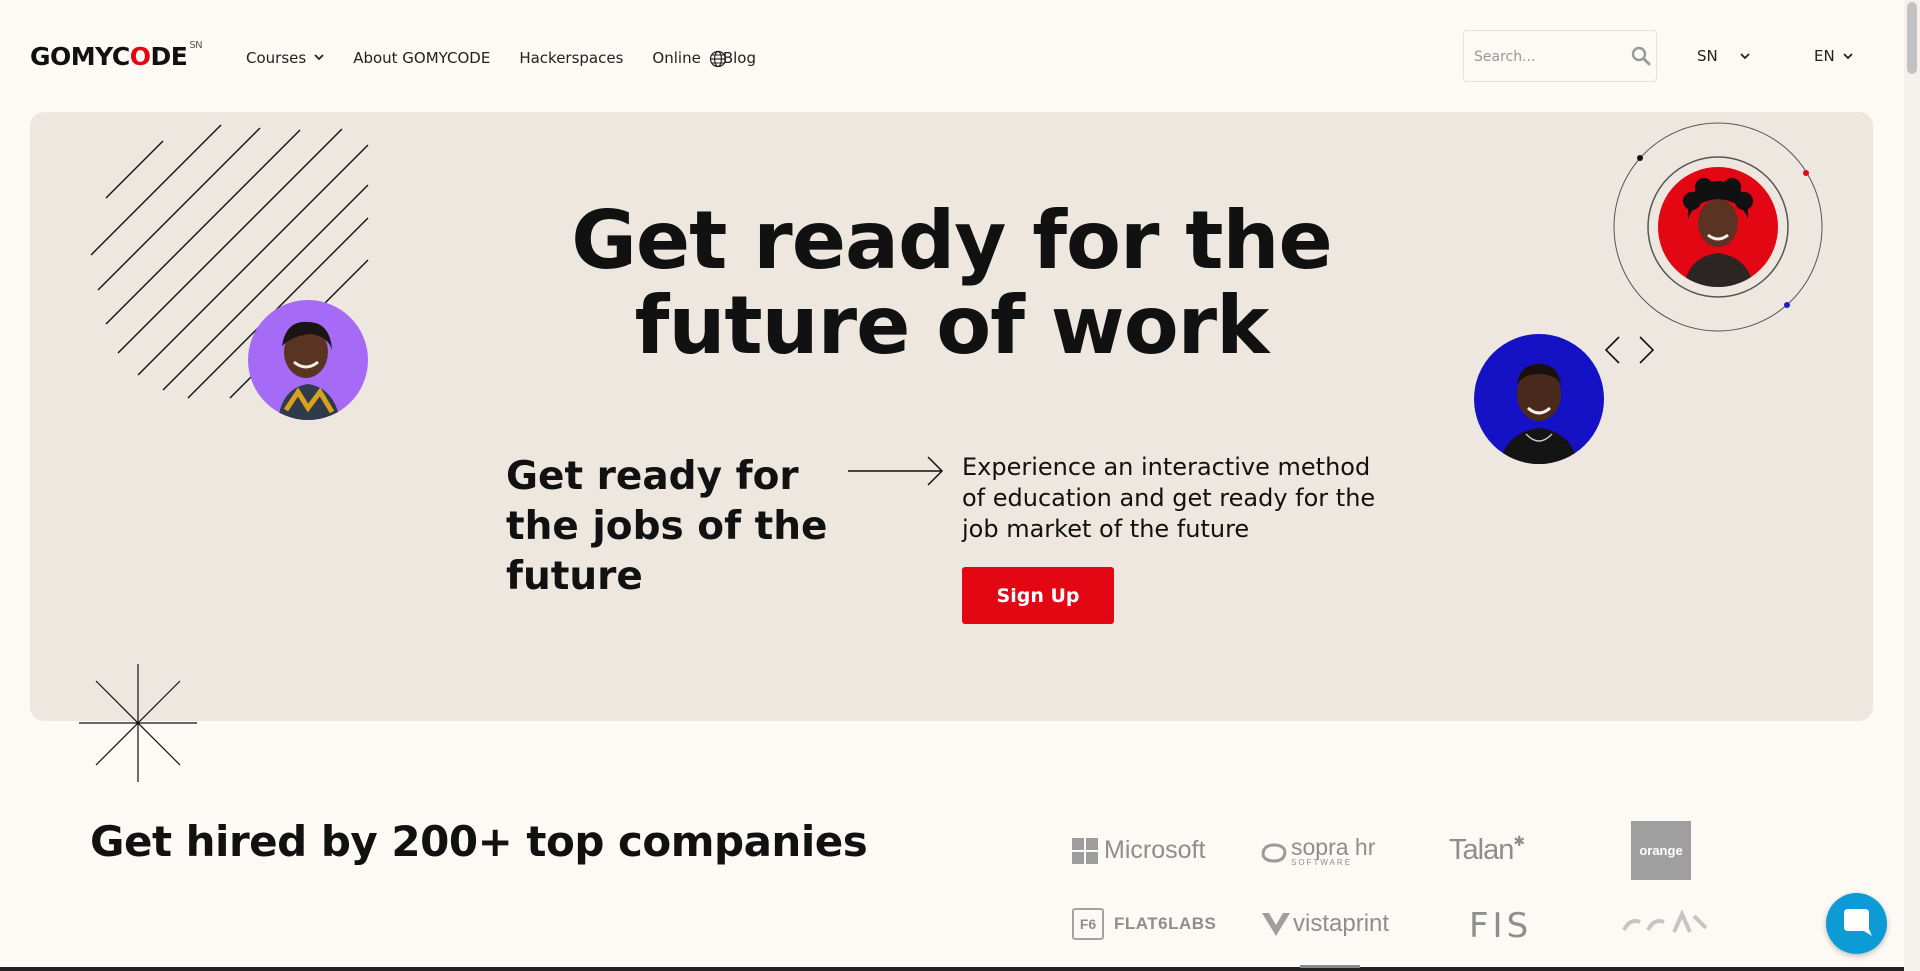  I want to click on companies-title: Get hired by 200+ top companies, so click(479, 841).